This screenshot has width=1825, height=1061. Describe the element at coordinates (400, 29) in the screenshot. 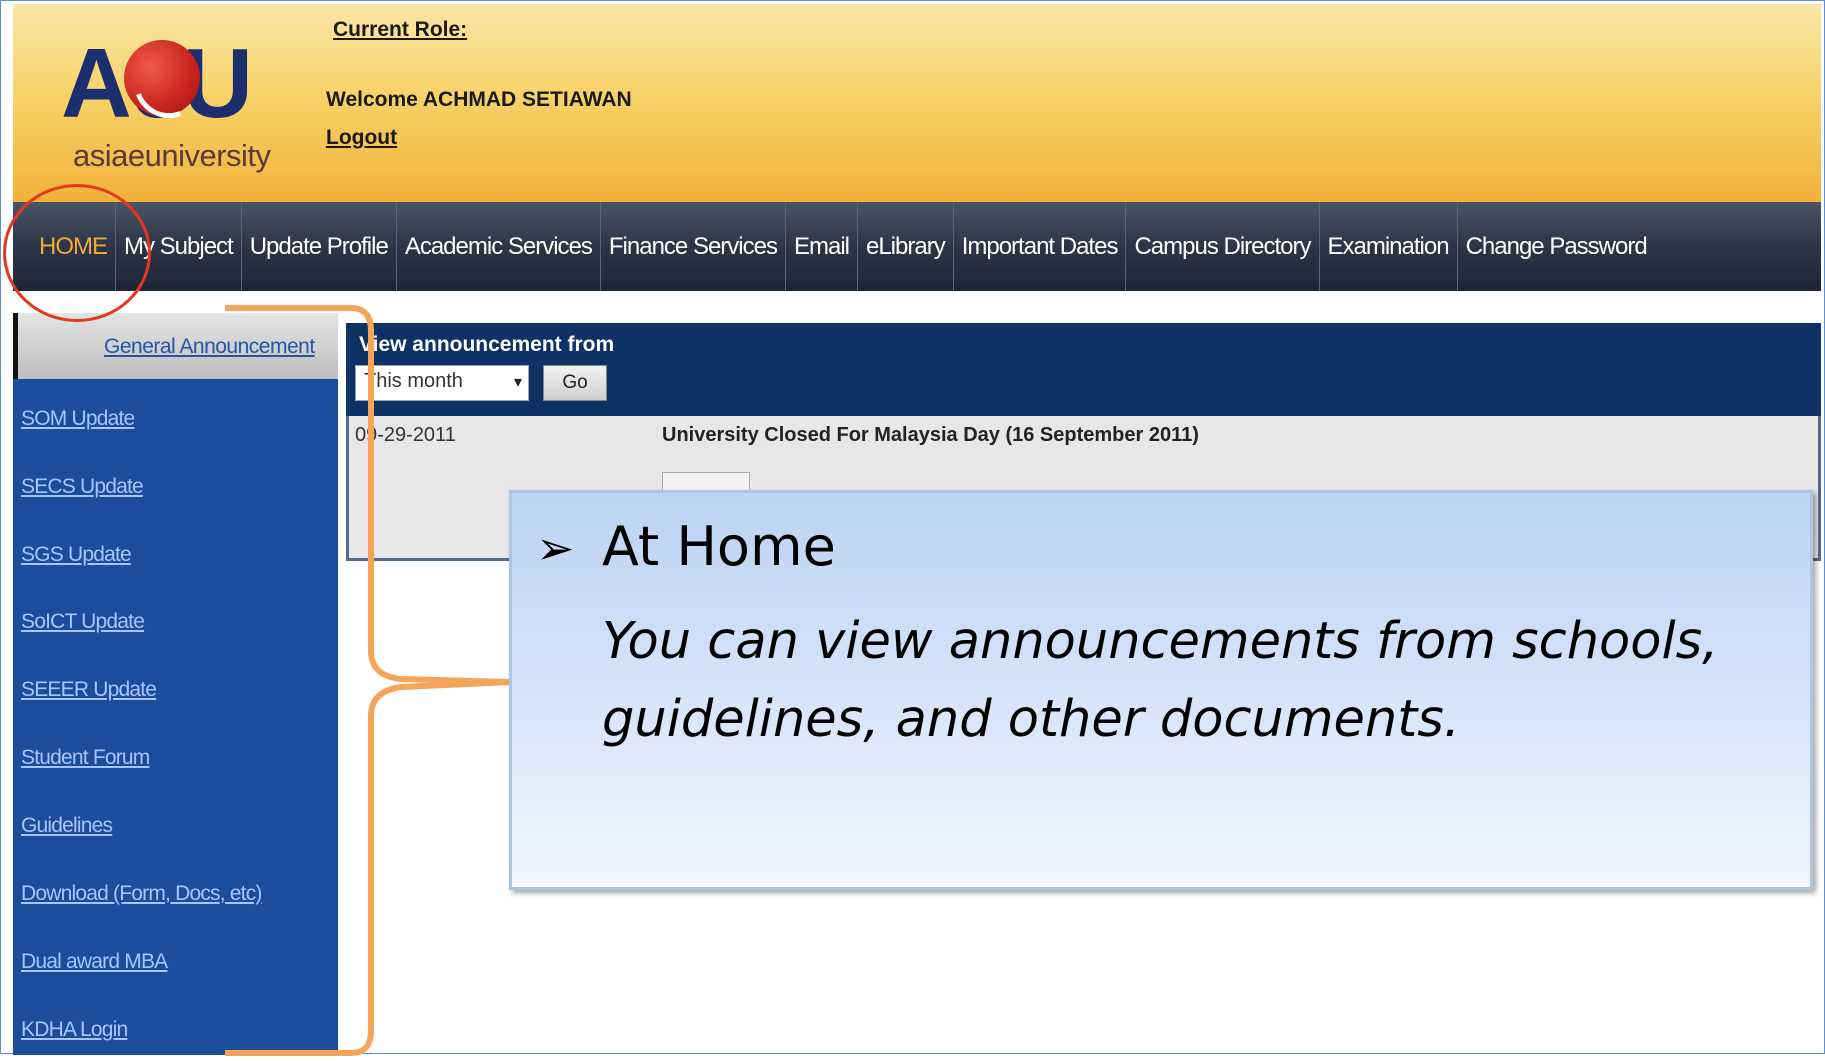

I see `current-role-label: Current Role:` at that location.